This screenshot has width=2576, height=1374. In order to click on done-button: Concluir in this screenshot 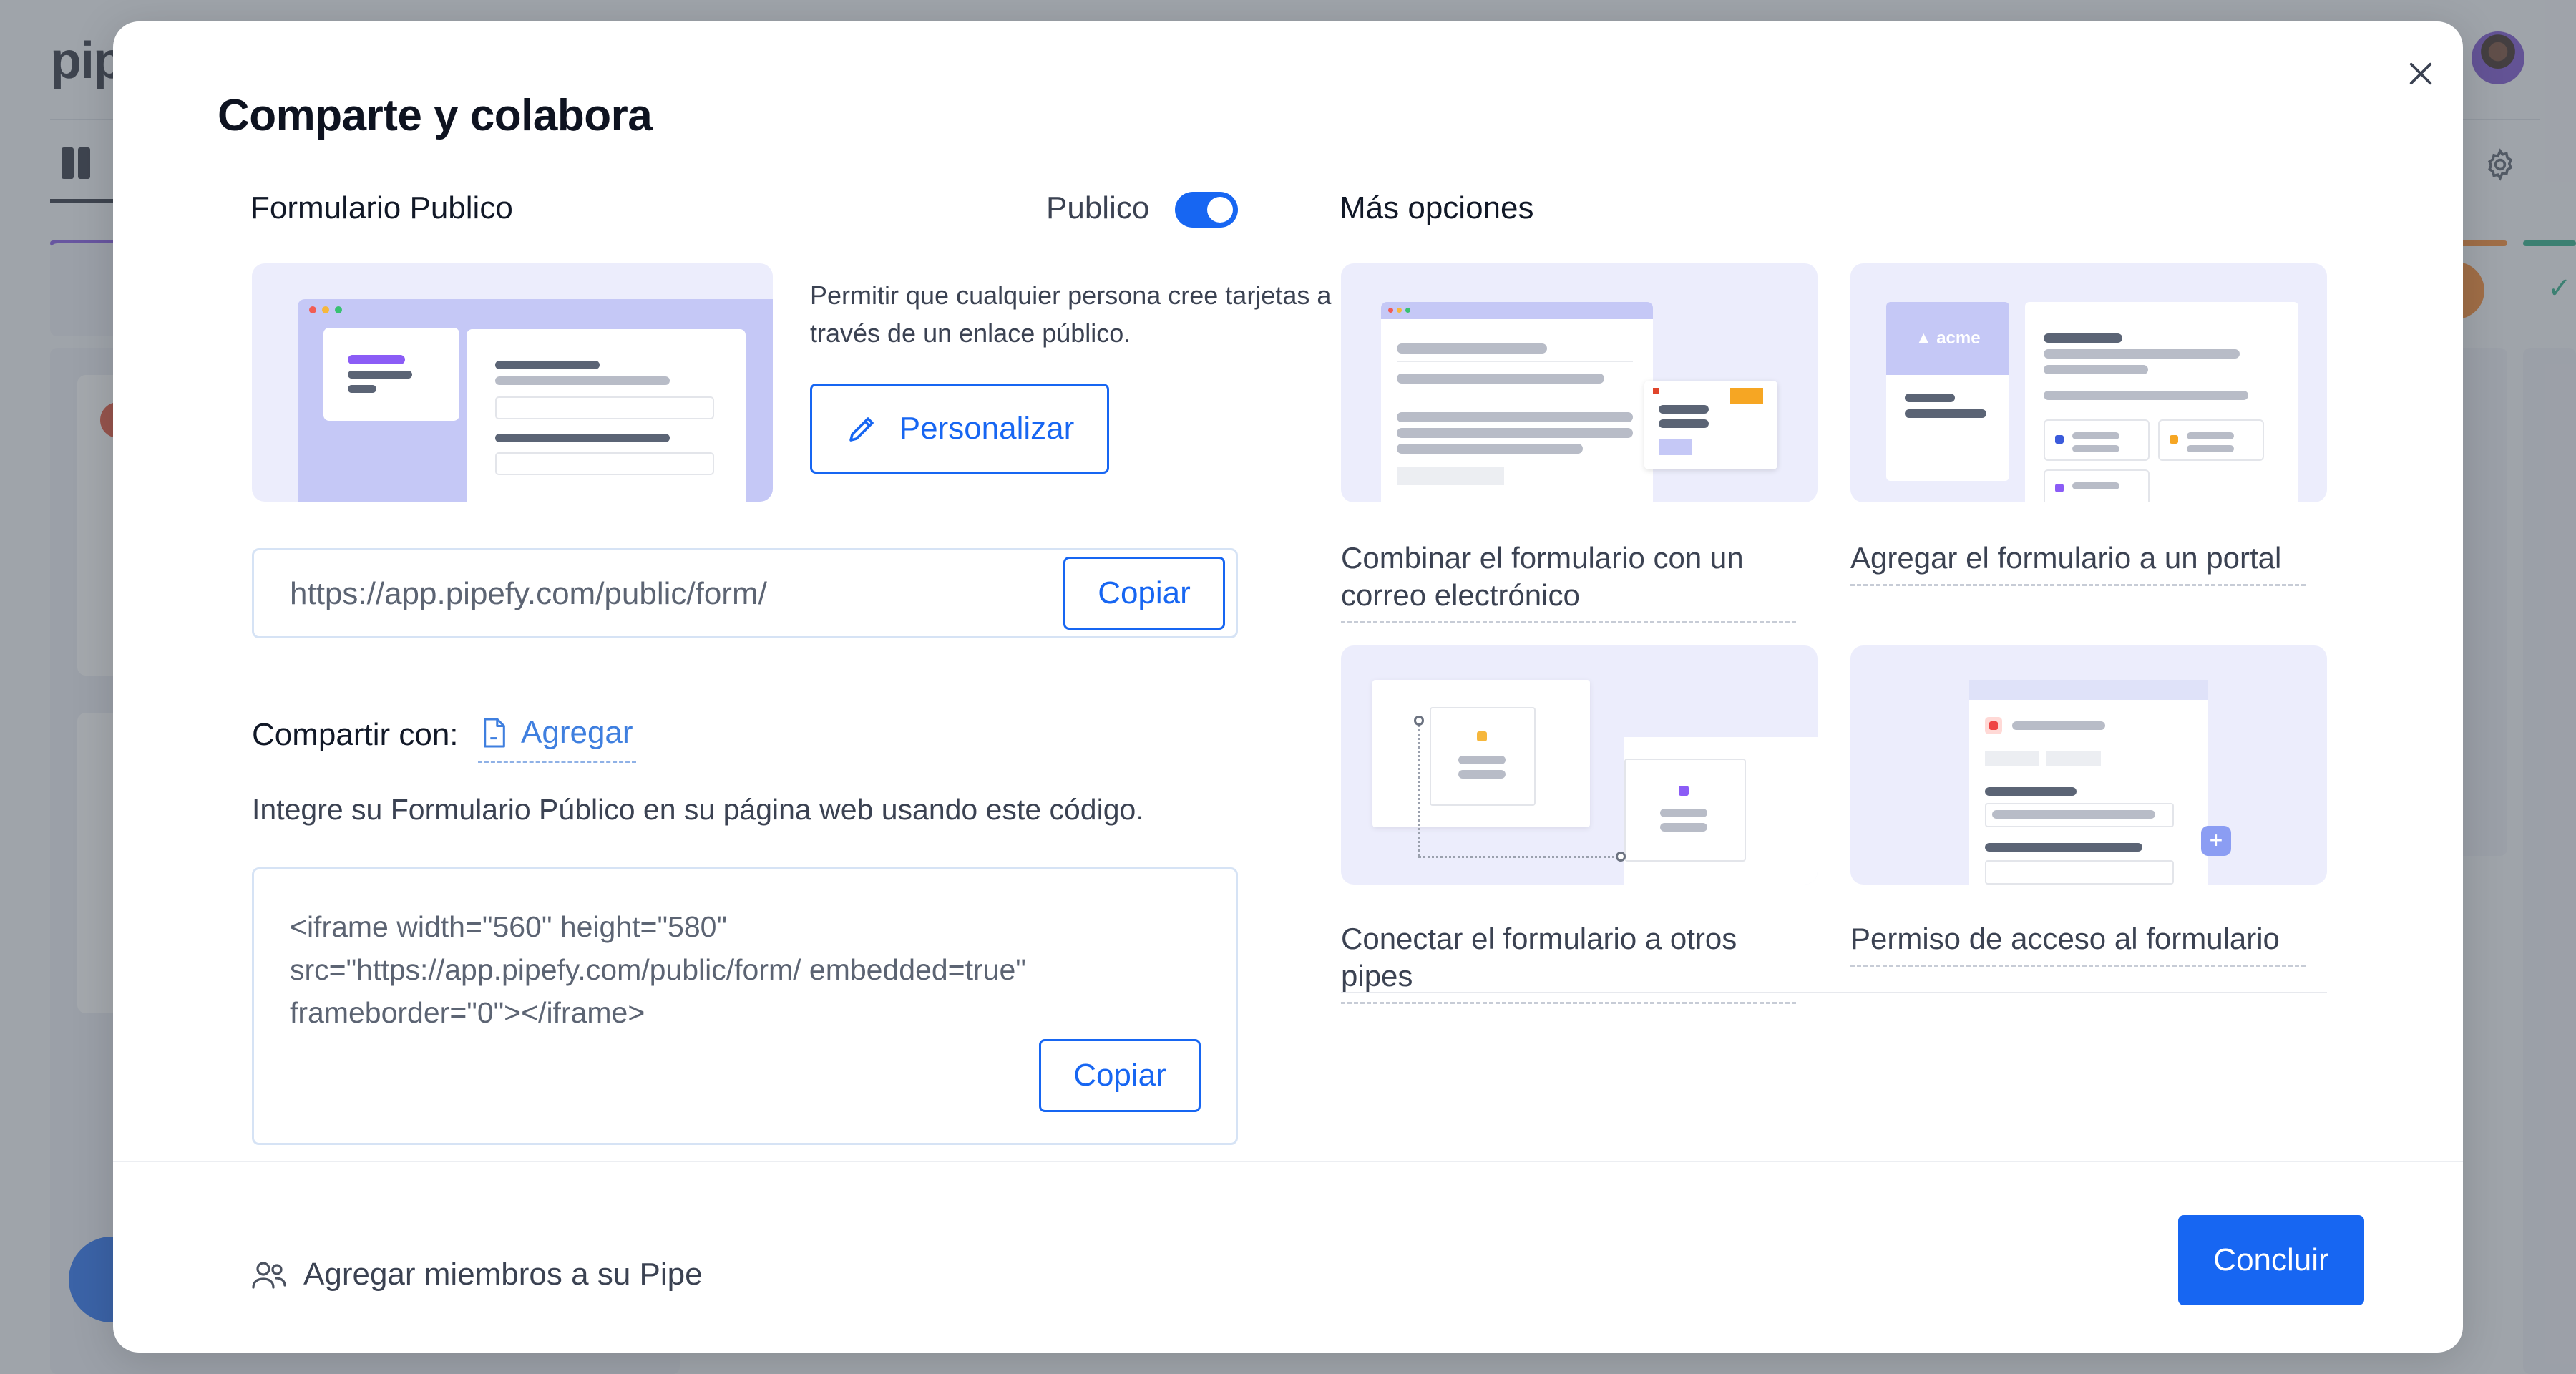, I will do `click(2271, 1260)`.